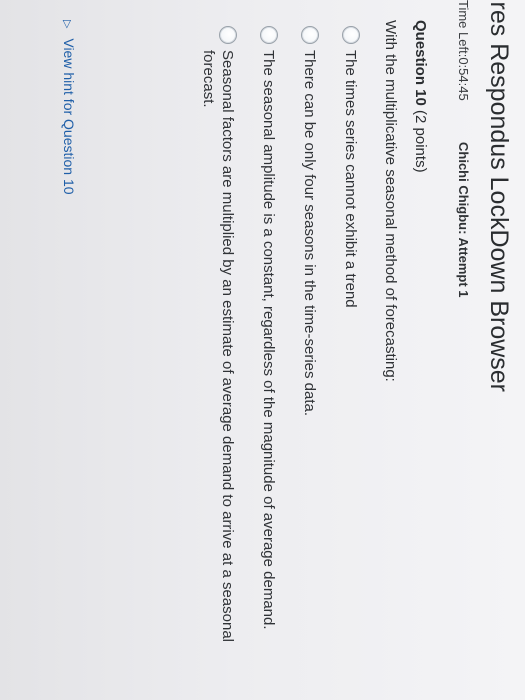  I want to click on answer-option-1: The times series cannot exhibit a trend, so click(350, 352).